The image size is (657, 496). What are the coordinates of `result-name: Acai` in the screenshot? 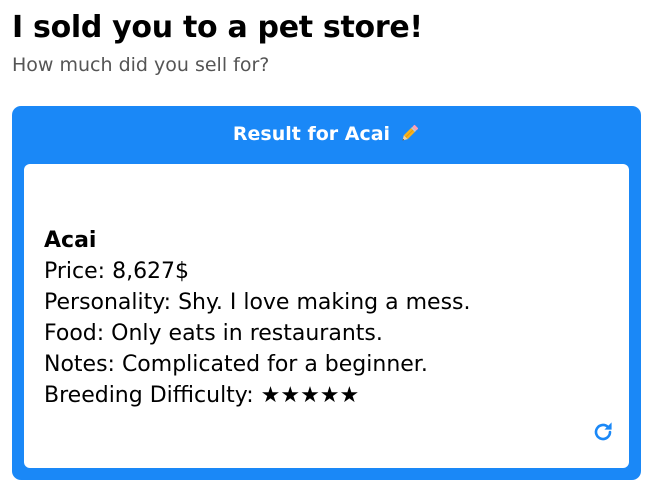 It's located at (70, 240).